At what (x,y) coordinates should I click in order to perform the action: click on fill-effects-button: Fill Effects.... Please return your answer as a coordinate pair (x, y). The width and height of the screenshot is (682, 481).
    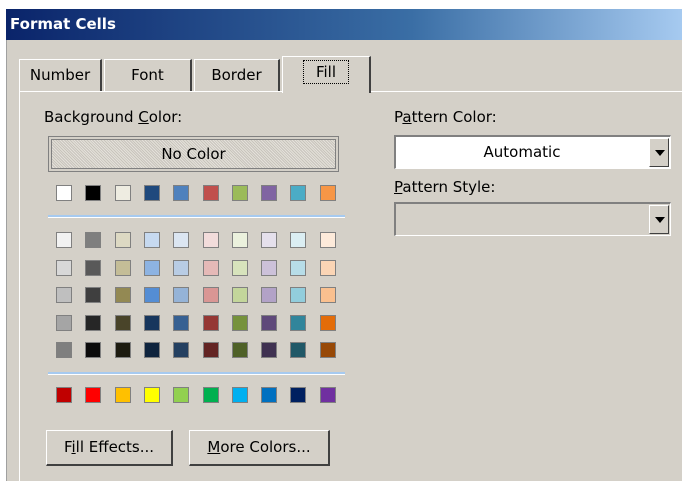
    Looking at the image, I should click on (109, 448).